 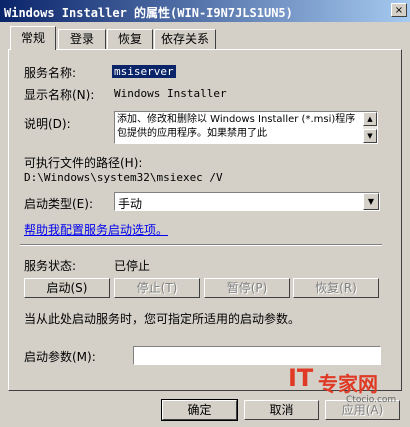 I want to click on tab-label: 登录, so click(x=81, y=39).